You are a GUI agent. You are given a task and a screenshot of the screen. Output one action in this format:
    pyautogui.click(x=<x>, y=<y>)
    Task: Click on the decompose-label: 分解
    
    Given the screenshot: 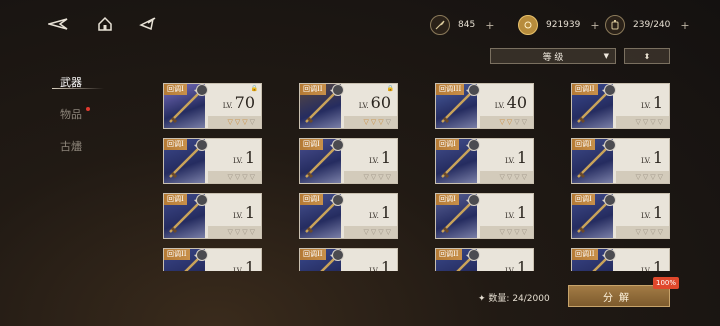 What is the action you would take?
    pyautogui.click(x=619, y=298)
    